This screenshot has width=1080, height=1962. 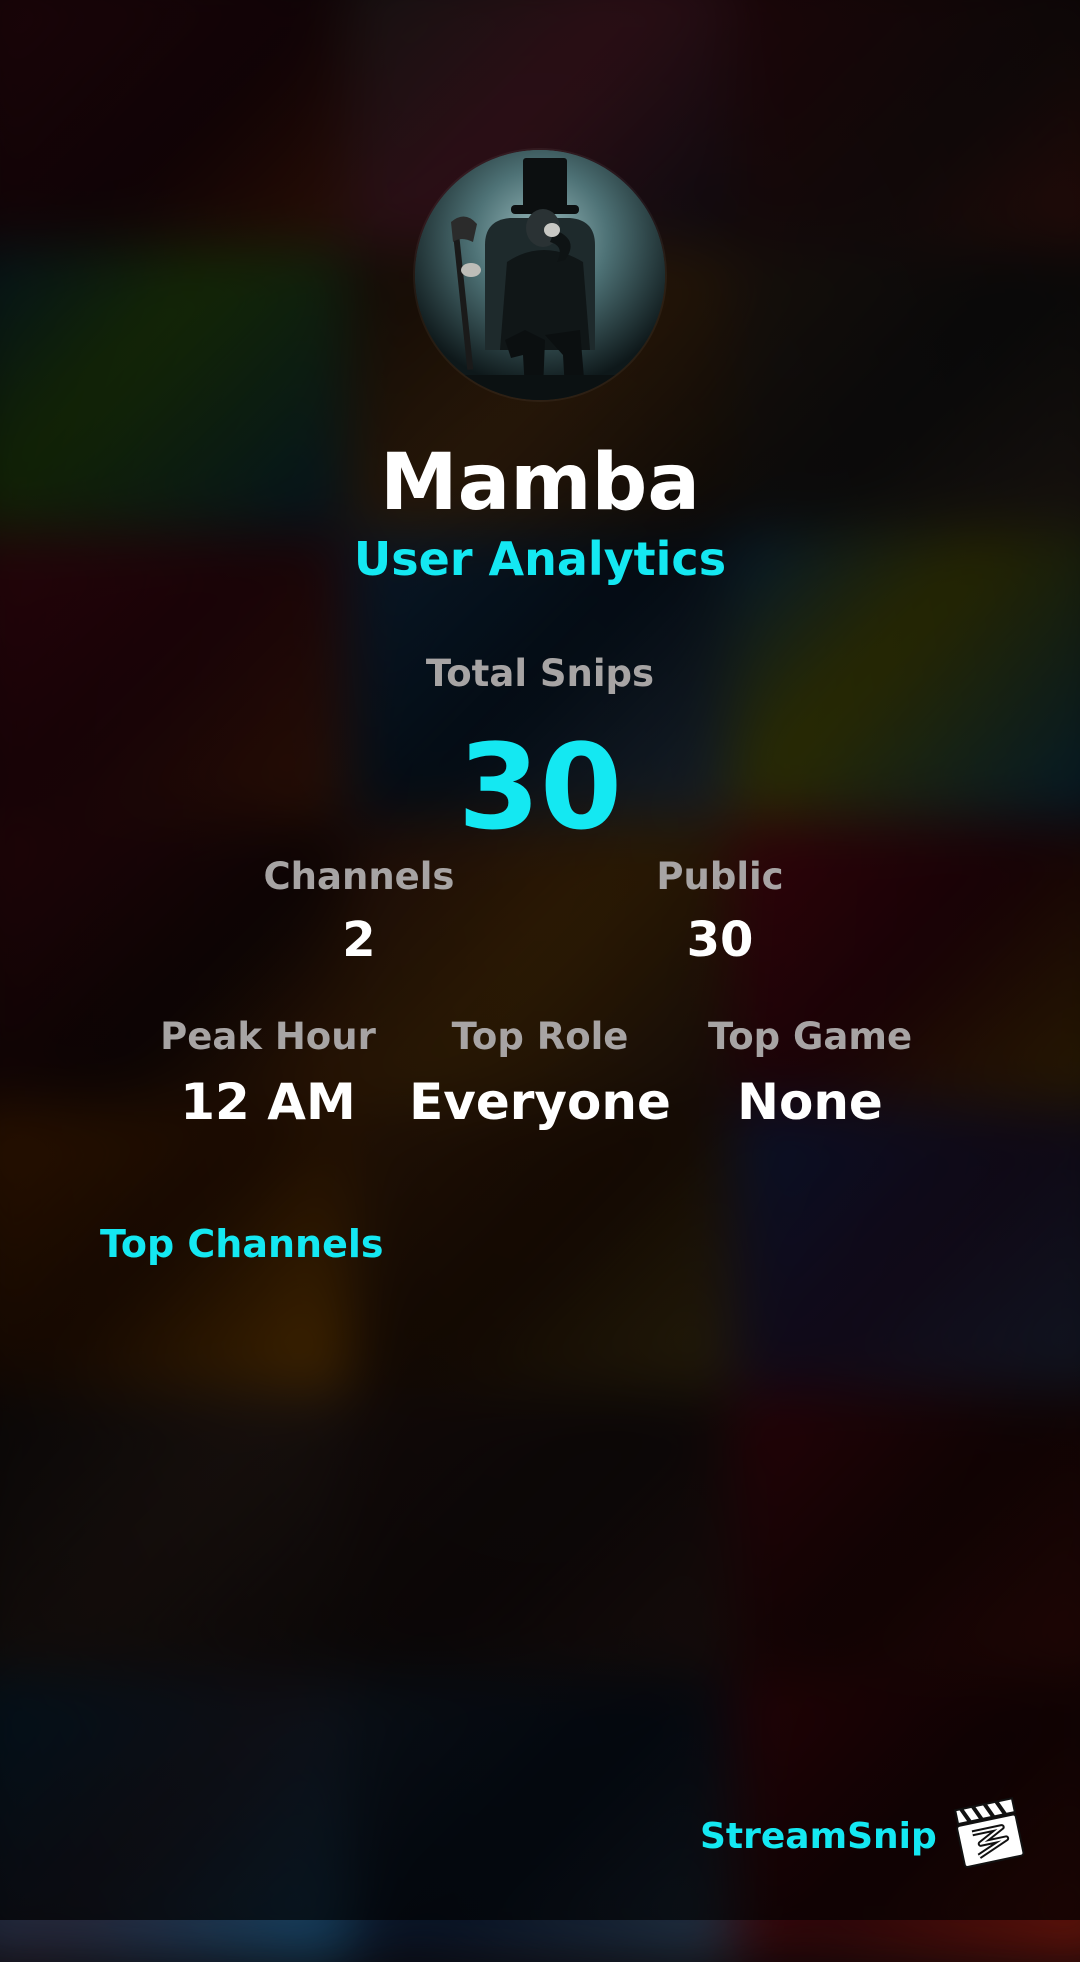 What do you see at coordinates (540, 1102) in the screenshot?
I see `top-role-value: Everyone` at bounding box center [540, 1102].